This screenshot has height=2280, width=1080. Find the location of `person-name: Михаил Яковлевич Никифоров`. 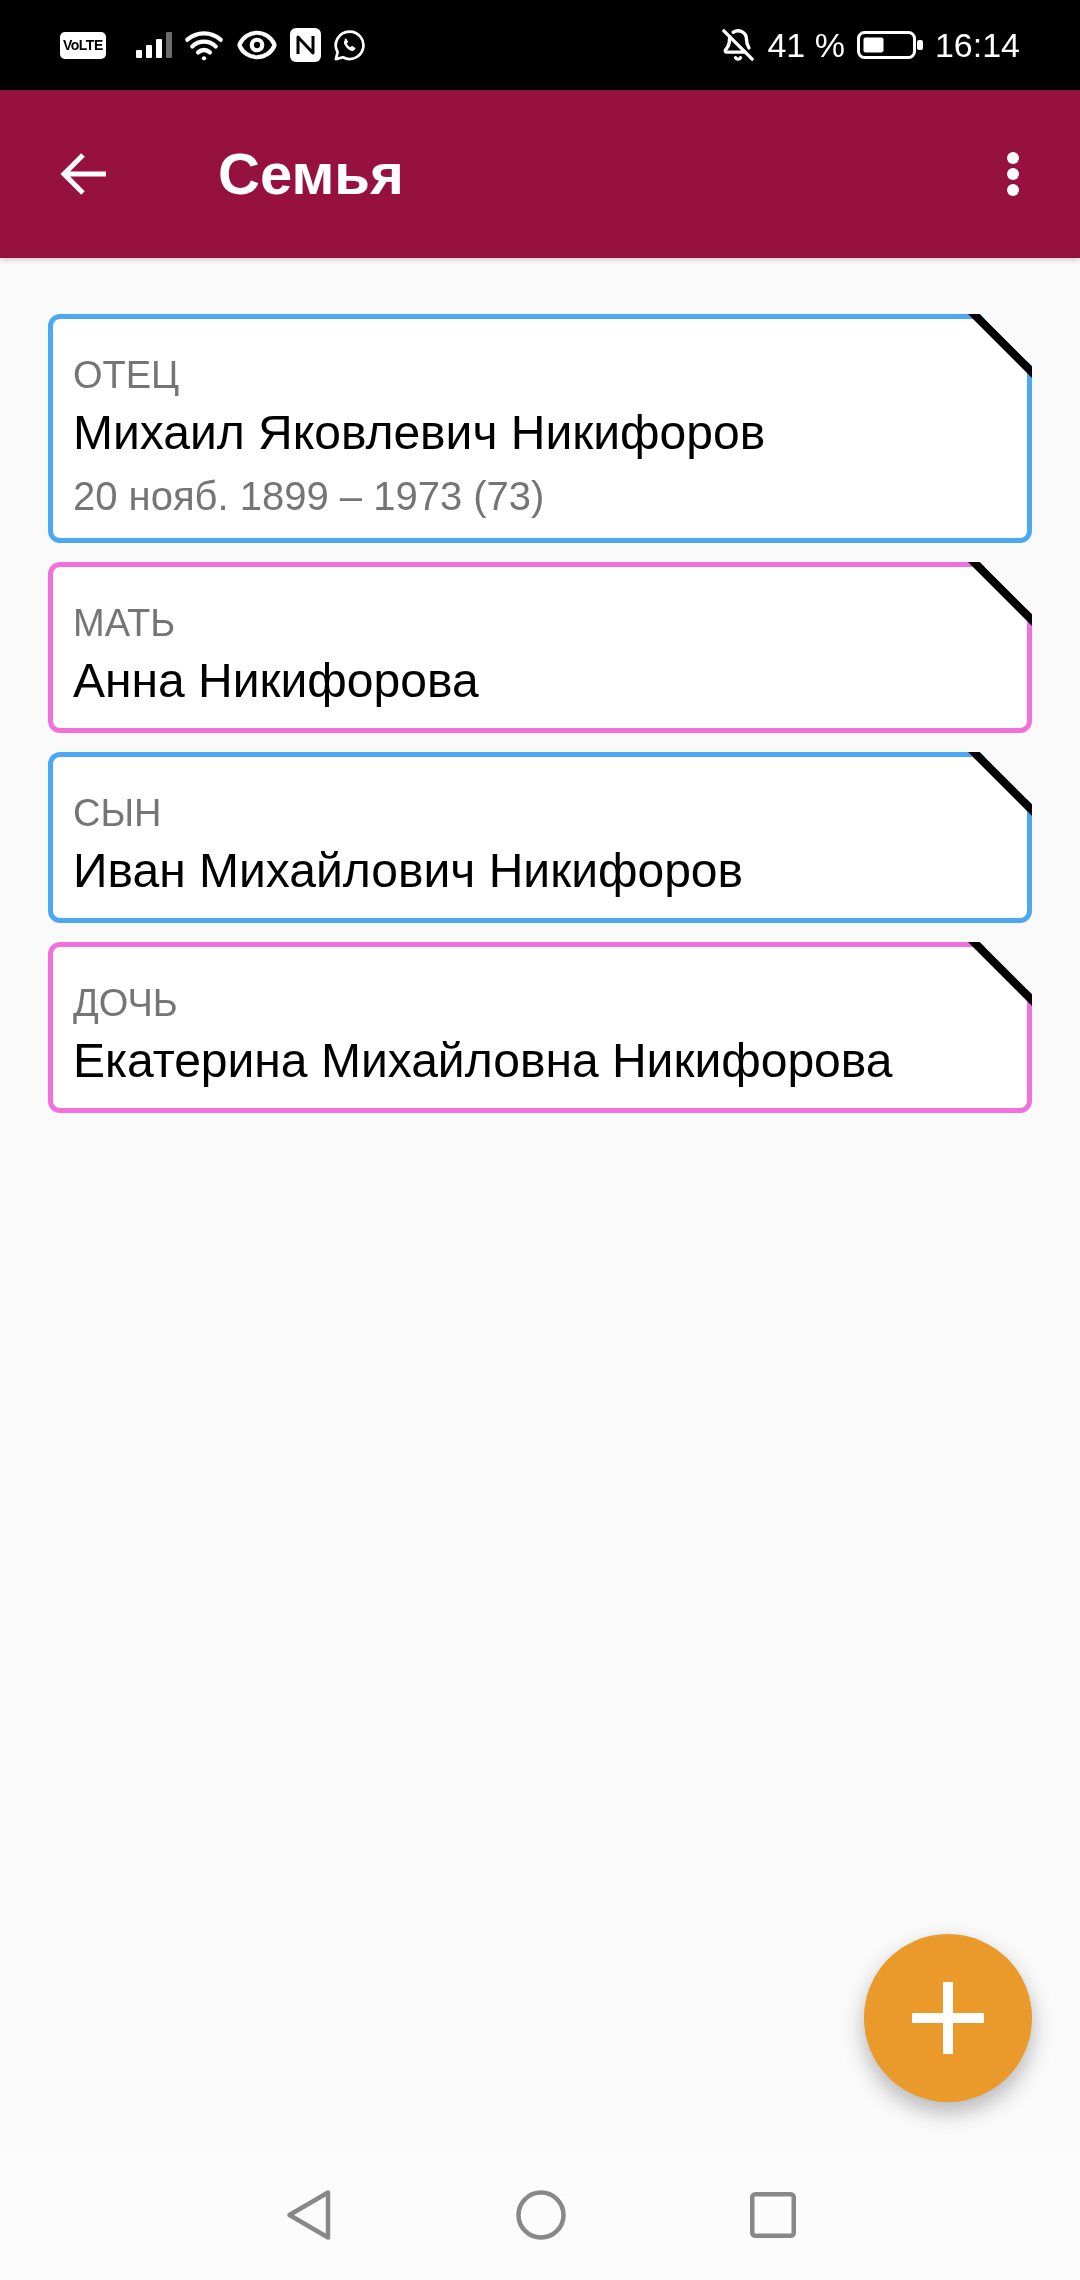

person-name: Михаил Яковлевич Никифоров is located at coordinates (419, 433).